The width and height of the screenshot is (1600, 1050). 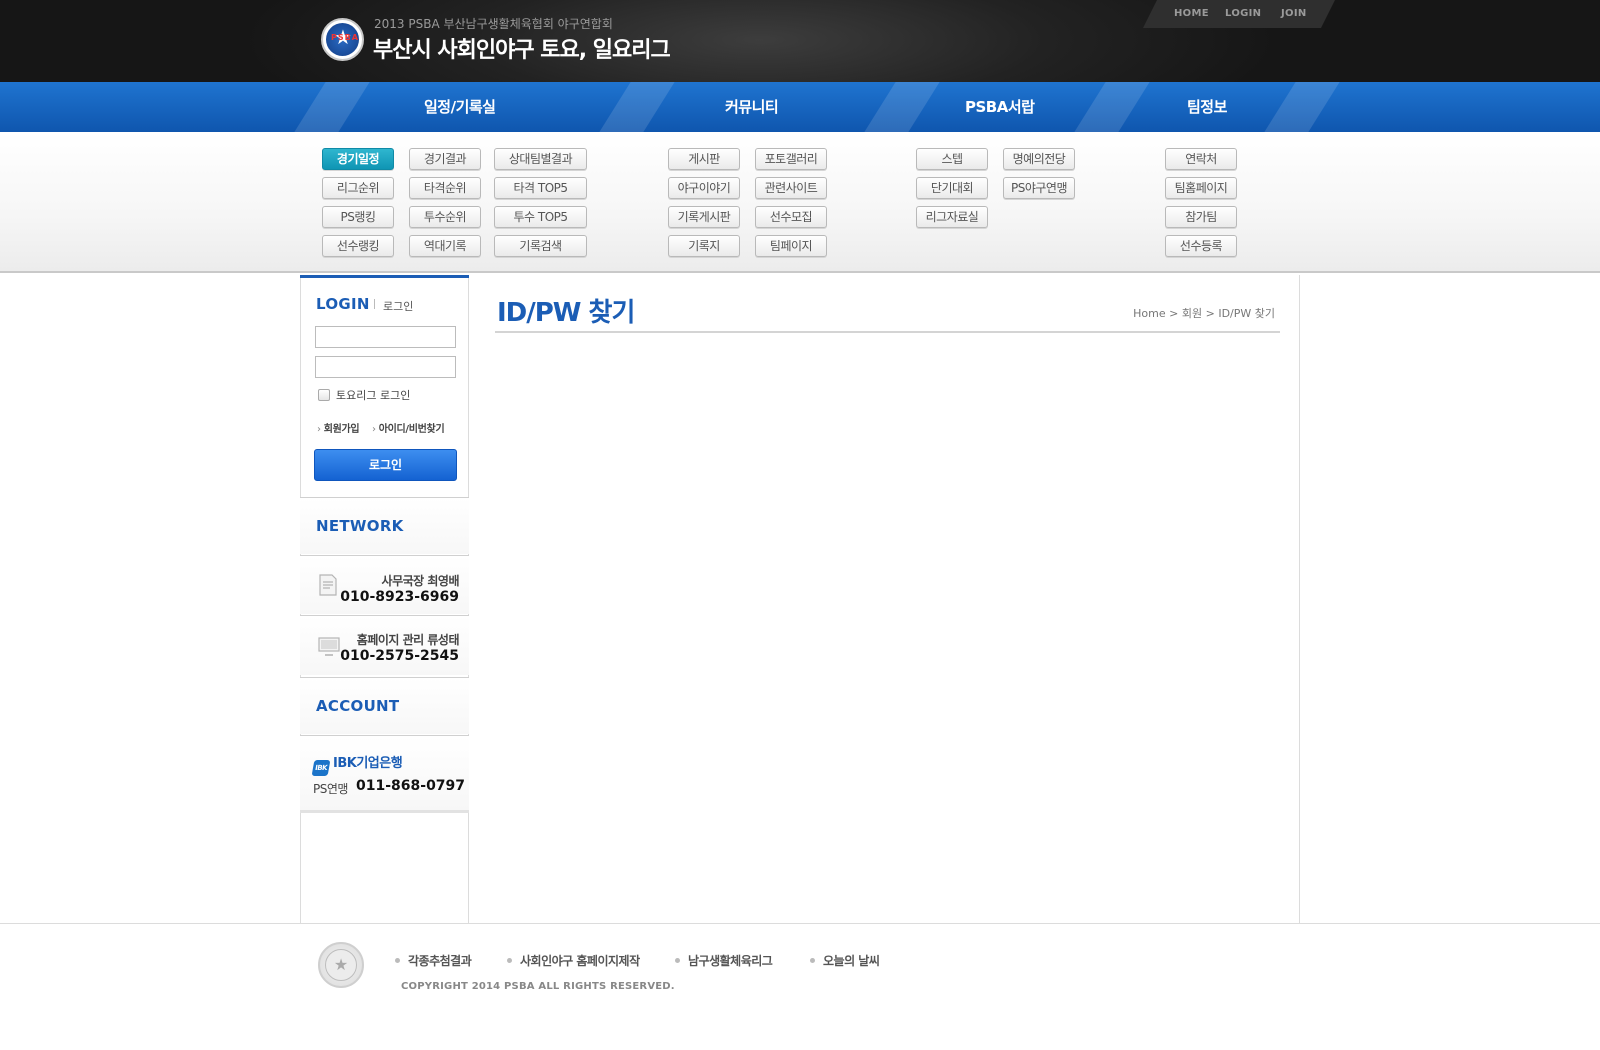 What do you see at coordinates (385, 337) in the screenshot?
I see `login-id-input` at bounding box center [385, 337].